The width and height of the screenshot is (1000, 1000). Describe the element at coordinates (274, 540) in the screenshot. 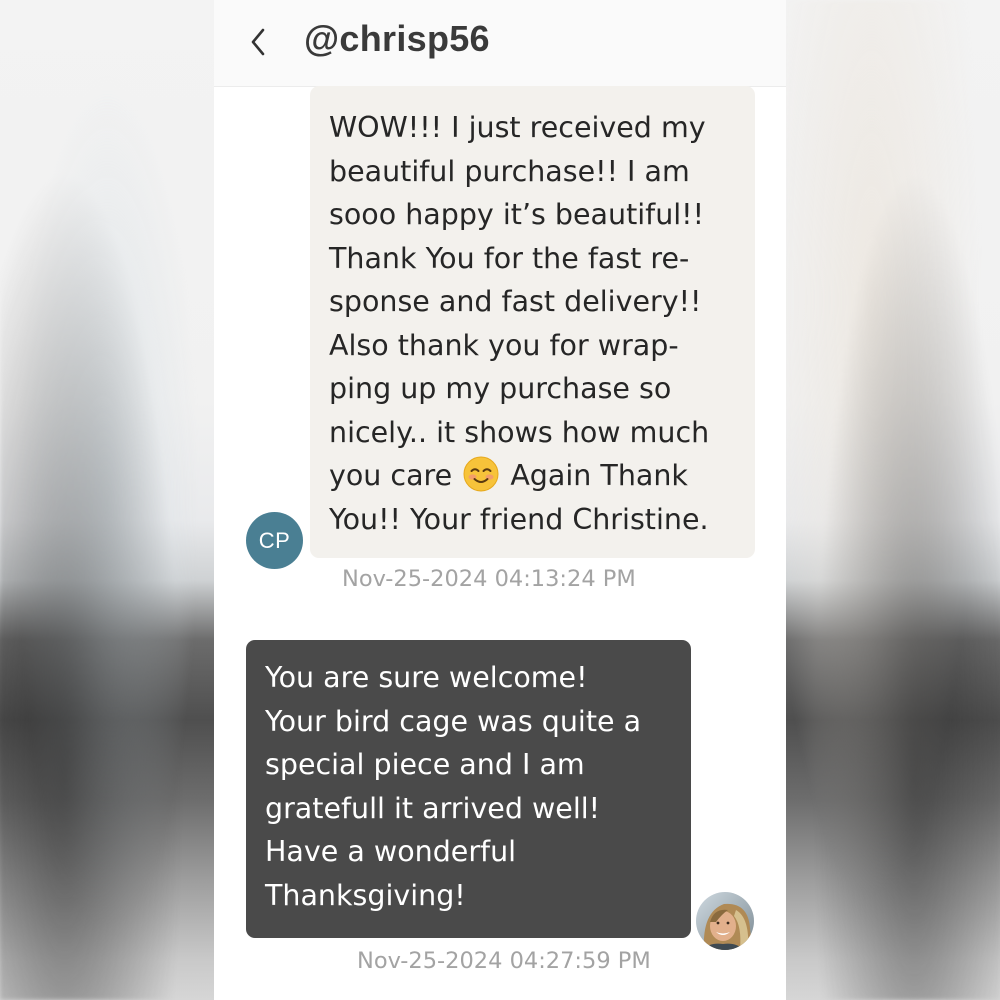

I see `sender-avatar: CP` at that location.